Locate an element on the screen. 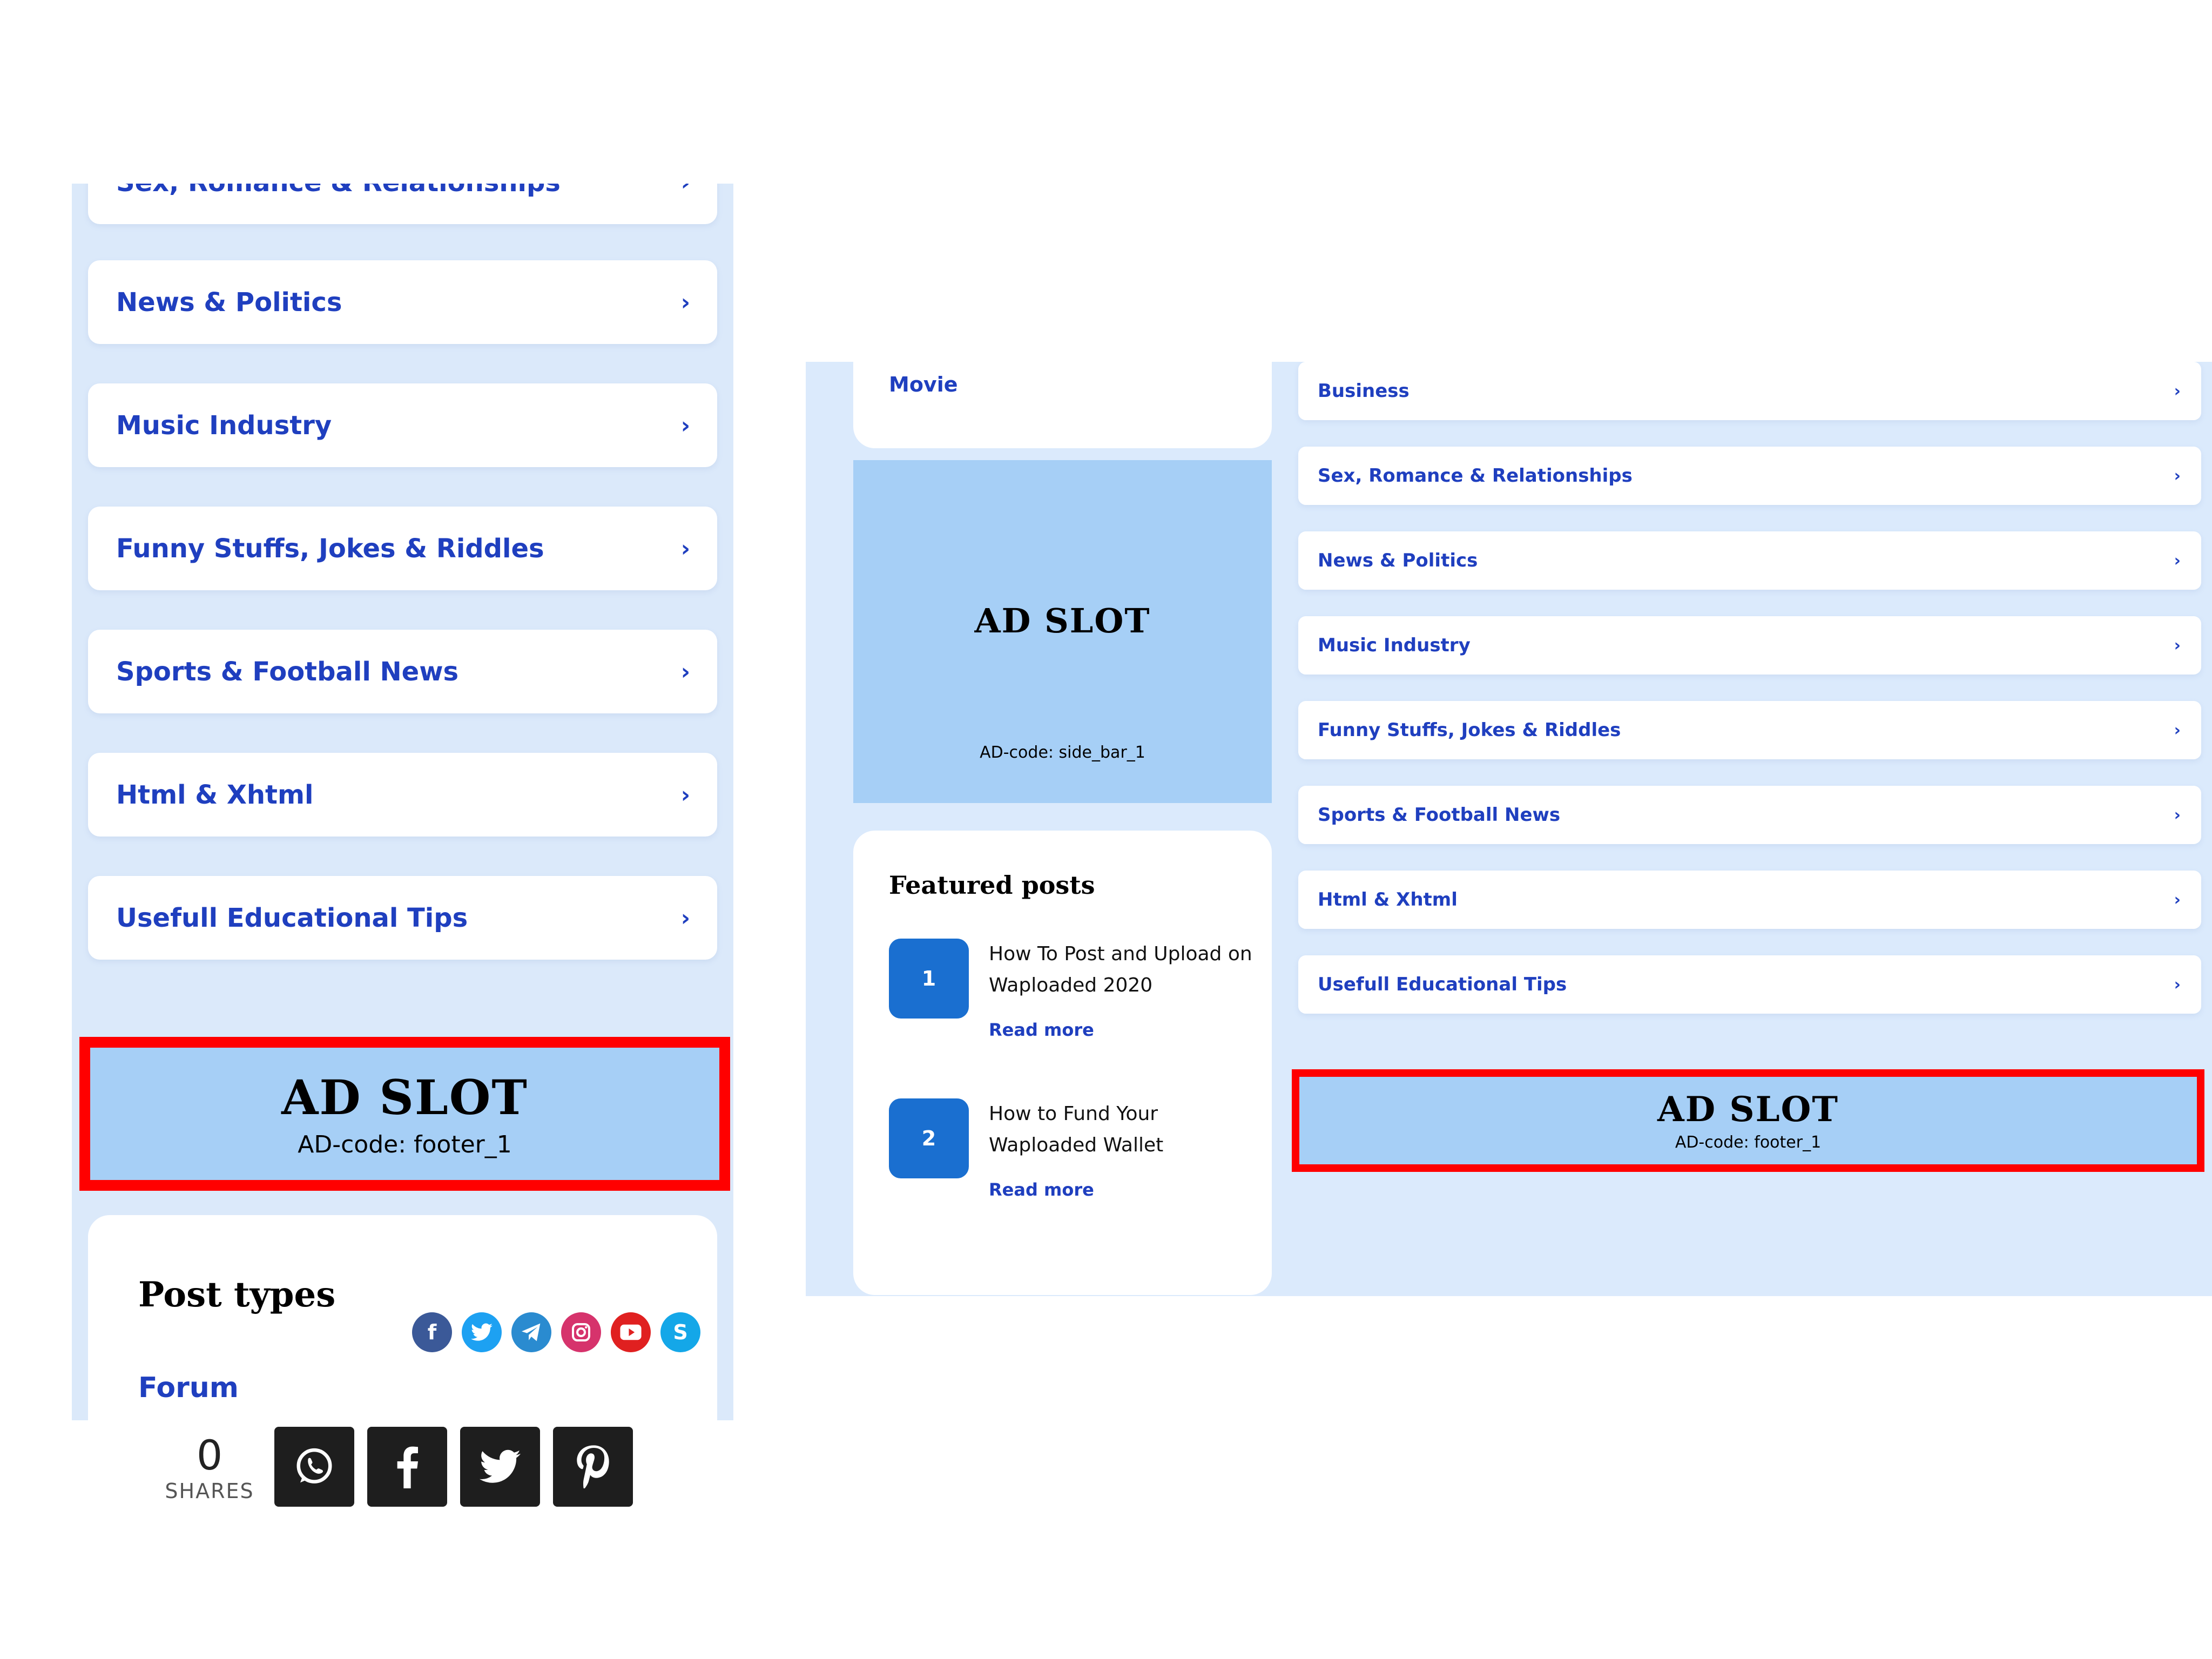  facebook-share-button is located at coordinates (407, 1467).